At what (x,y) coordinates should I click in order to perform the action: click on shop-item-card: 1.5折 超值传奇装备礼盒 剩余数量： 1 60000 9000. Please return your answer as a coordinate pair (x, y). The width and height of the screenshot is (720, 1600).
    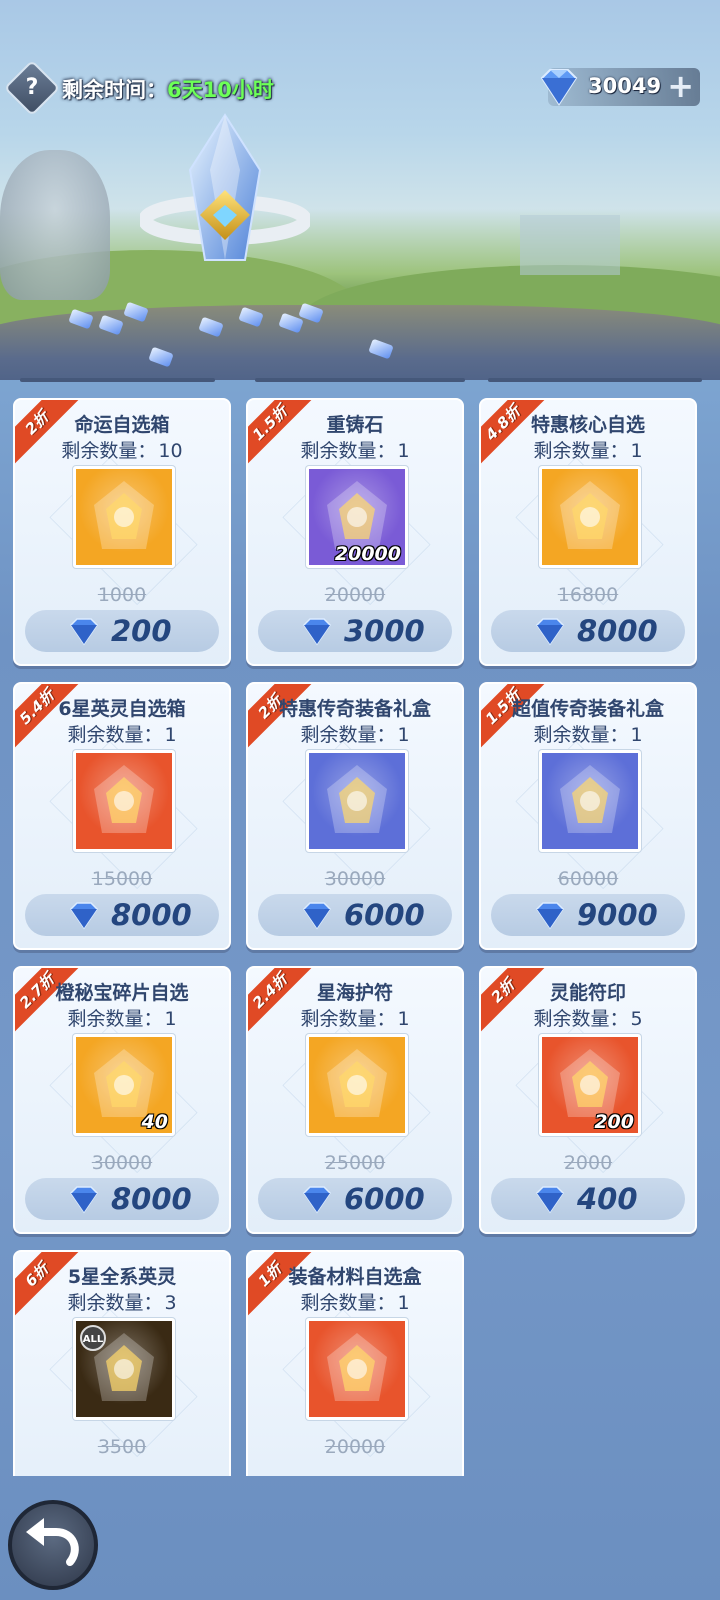
    Looking at the image, I should click on (588, 816).